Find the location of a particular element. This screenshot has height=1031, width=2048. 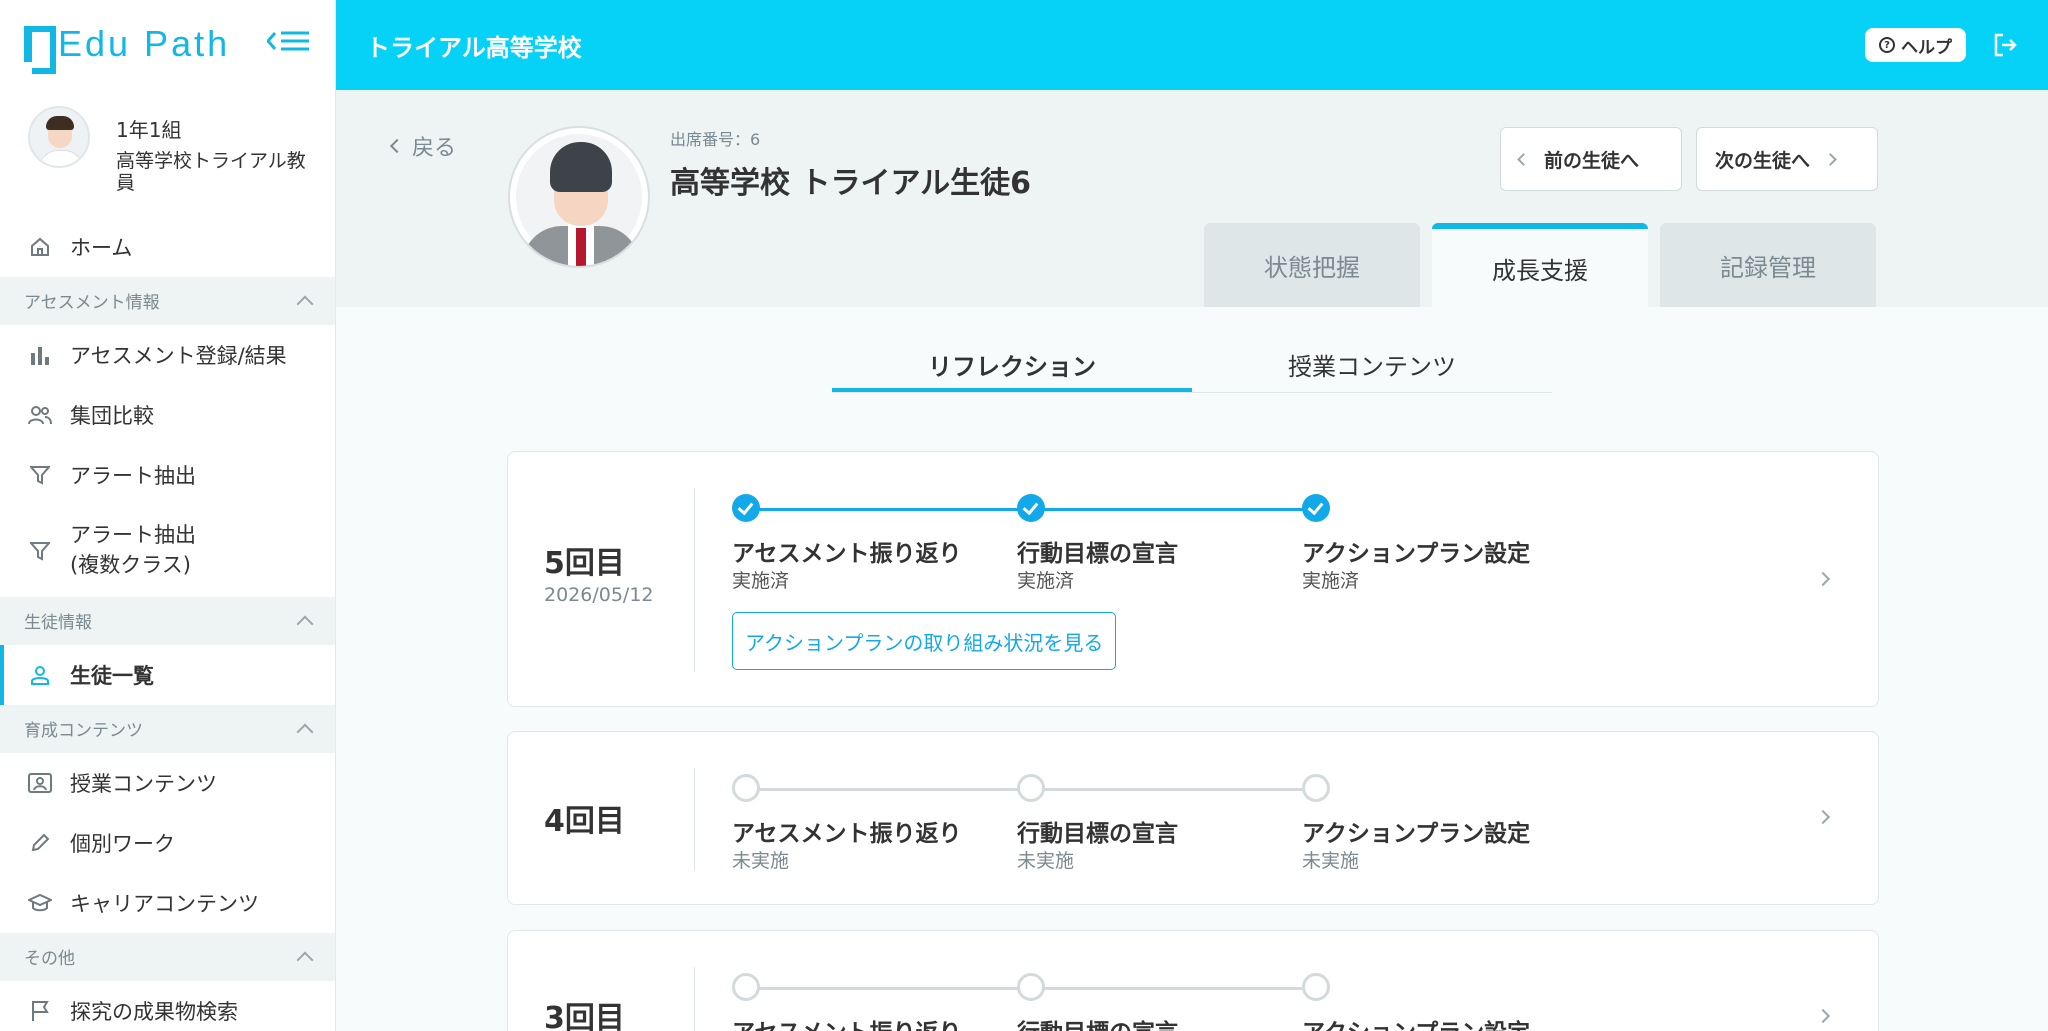

round-label: 4回目 is located at coordinates (584, 821).